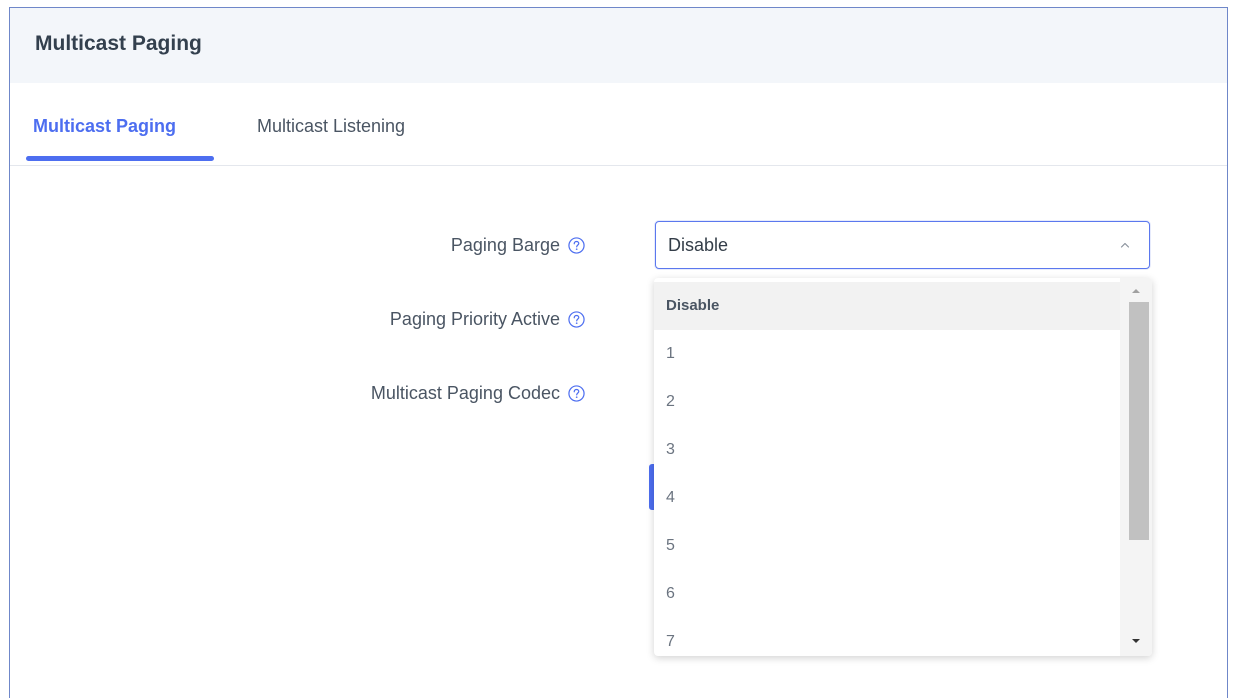 The width and height of the screenshot is (1235, 698). Describe the element at coordinates (118, 43) in the screenshot. I see `page-title: Multicast Paging` at that location.